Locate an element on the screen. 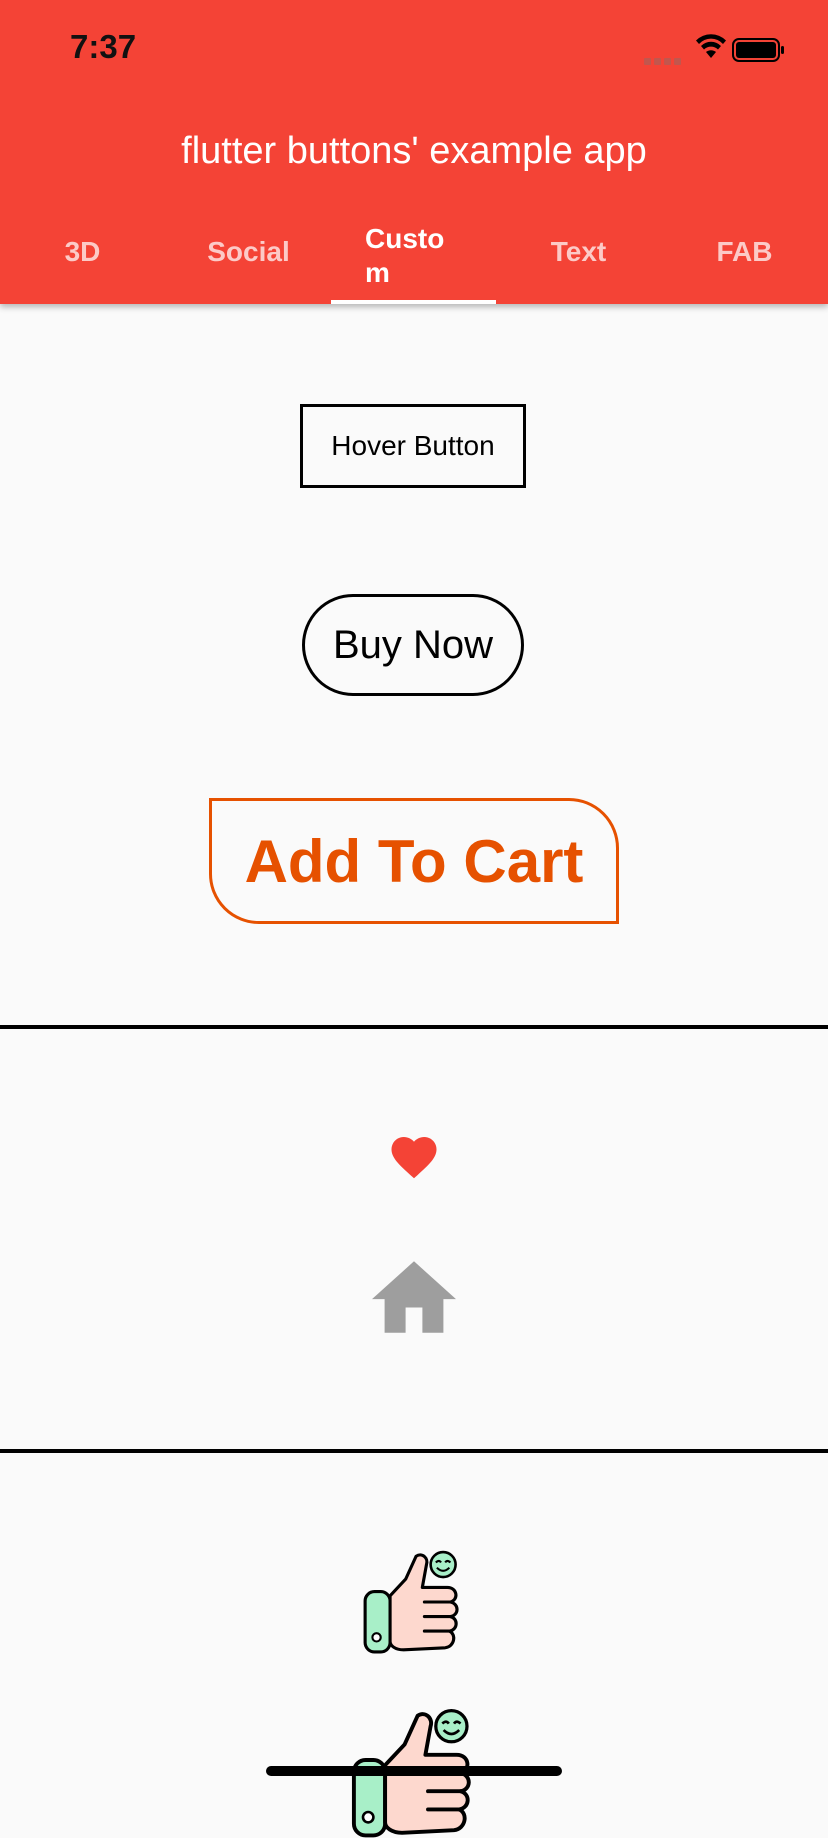 The width and height of the screenshot is (828, 1838). home-icon is located at coordinates (414, 1297).